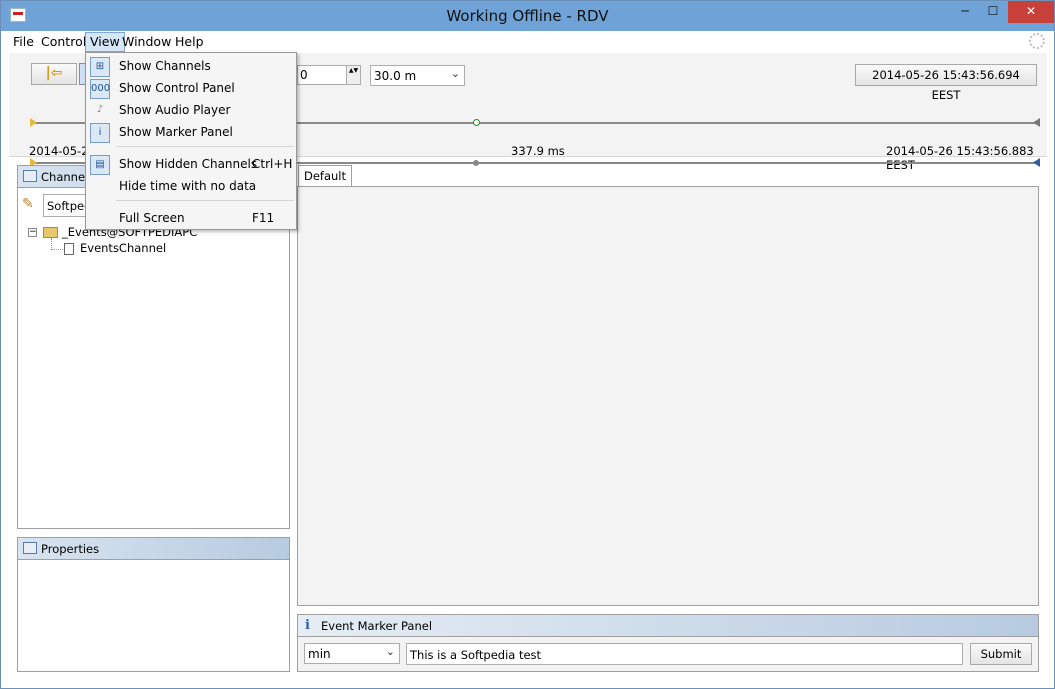 This screenshot has width=1055, height=689. I want to click on menu-item-show-control-panel: 000 Show Control Panel, so click(191, 88).